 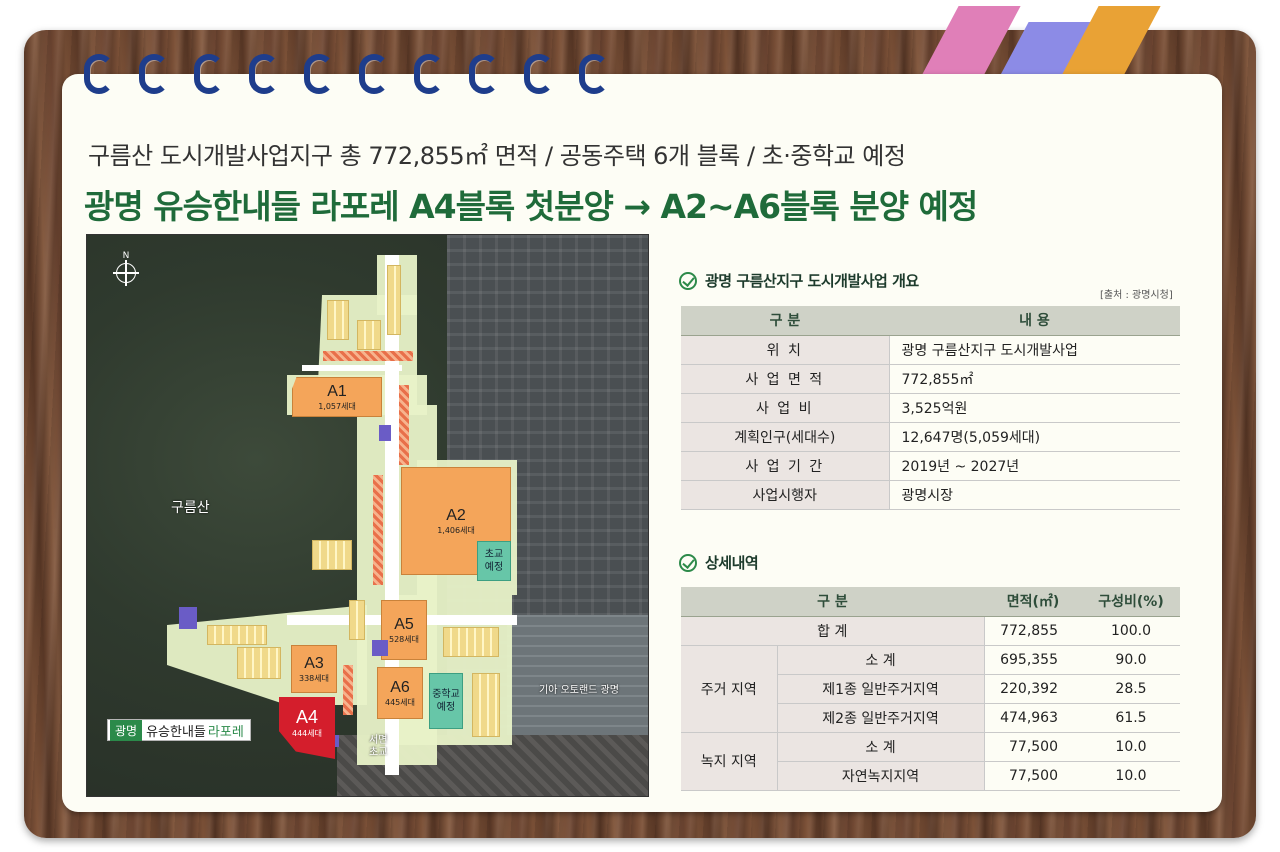 I want to click on table-row: 위 치 광명 구름산지구 도시개발사업, so click(x=930, y=350).